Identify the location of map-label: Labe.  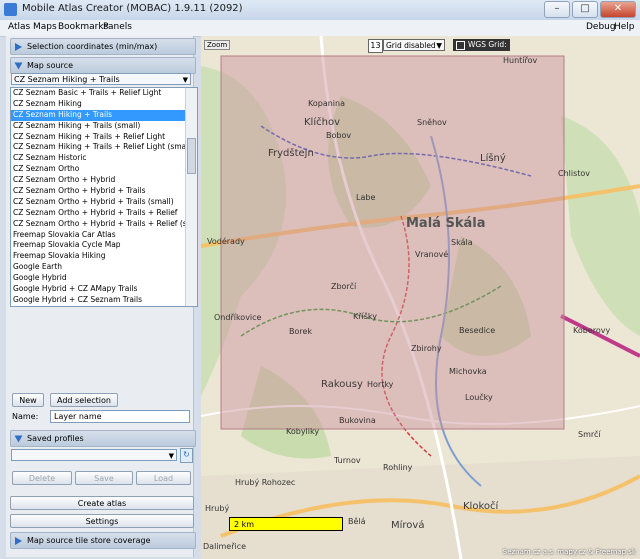
(366, 197).